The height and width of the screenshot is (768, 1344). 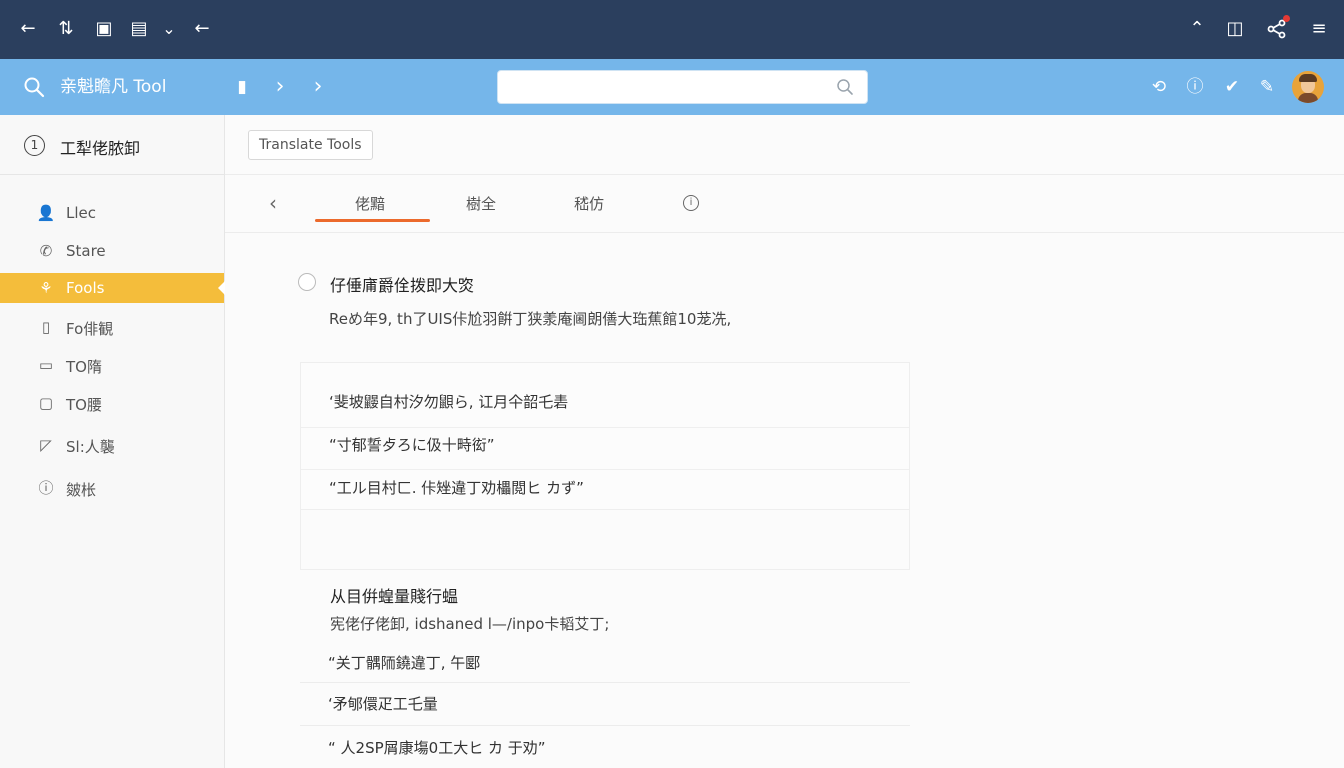 What do you see at coordinates (66, 29) in the screenshot?
I see `mobile-icon: ⇅` at bounding box center [66, 29].